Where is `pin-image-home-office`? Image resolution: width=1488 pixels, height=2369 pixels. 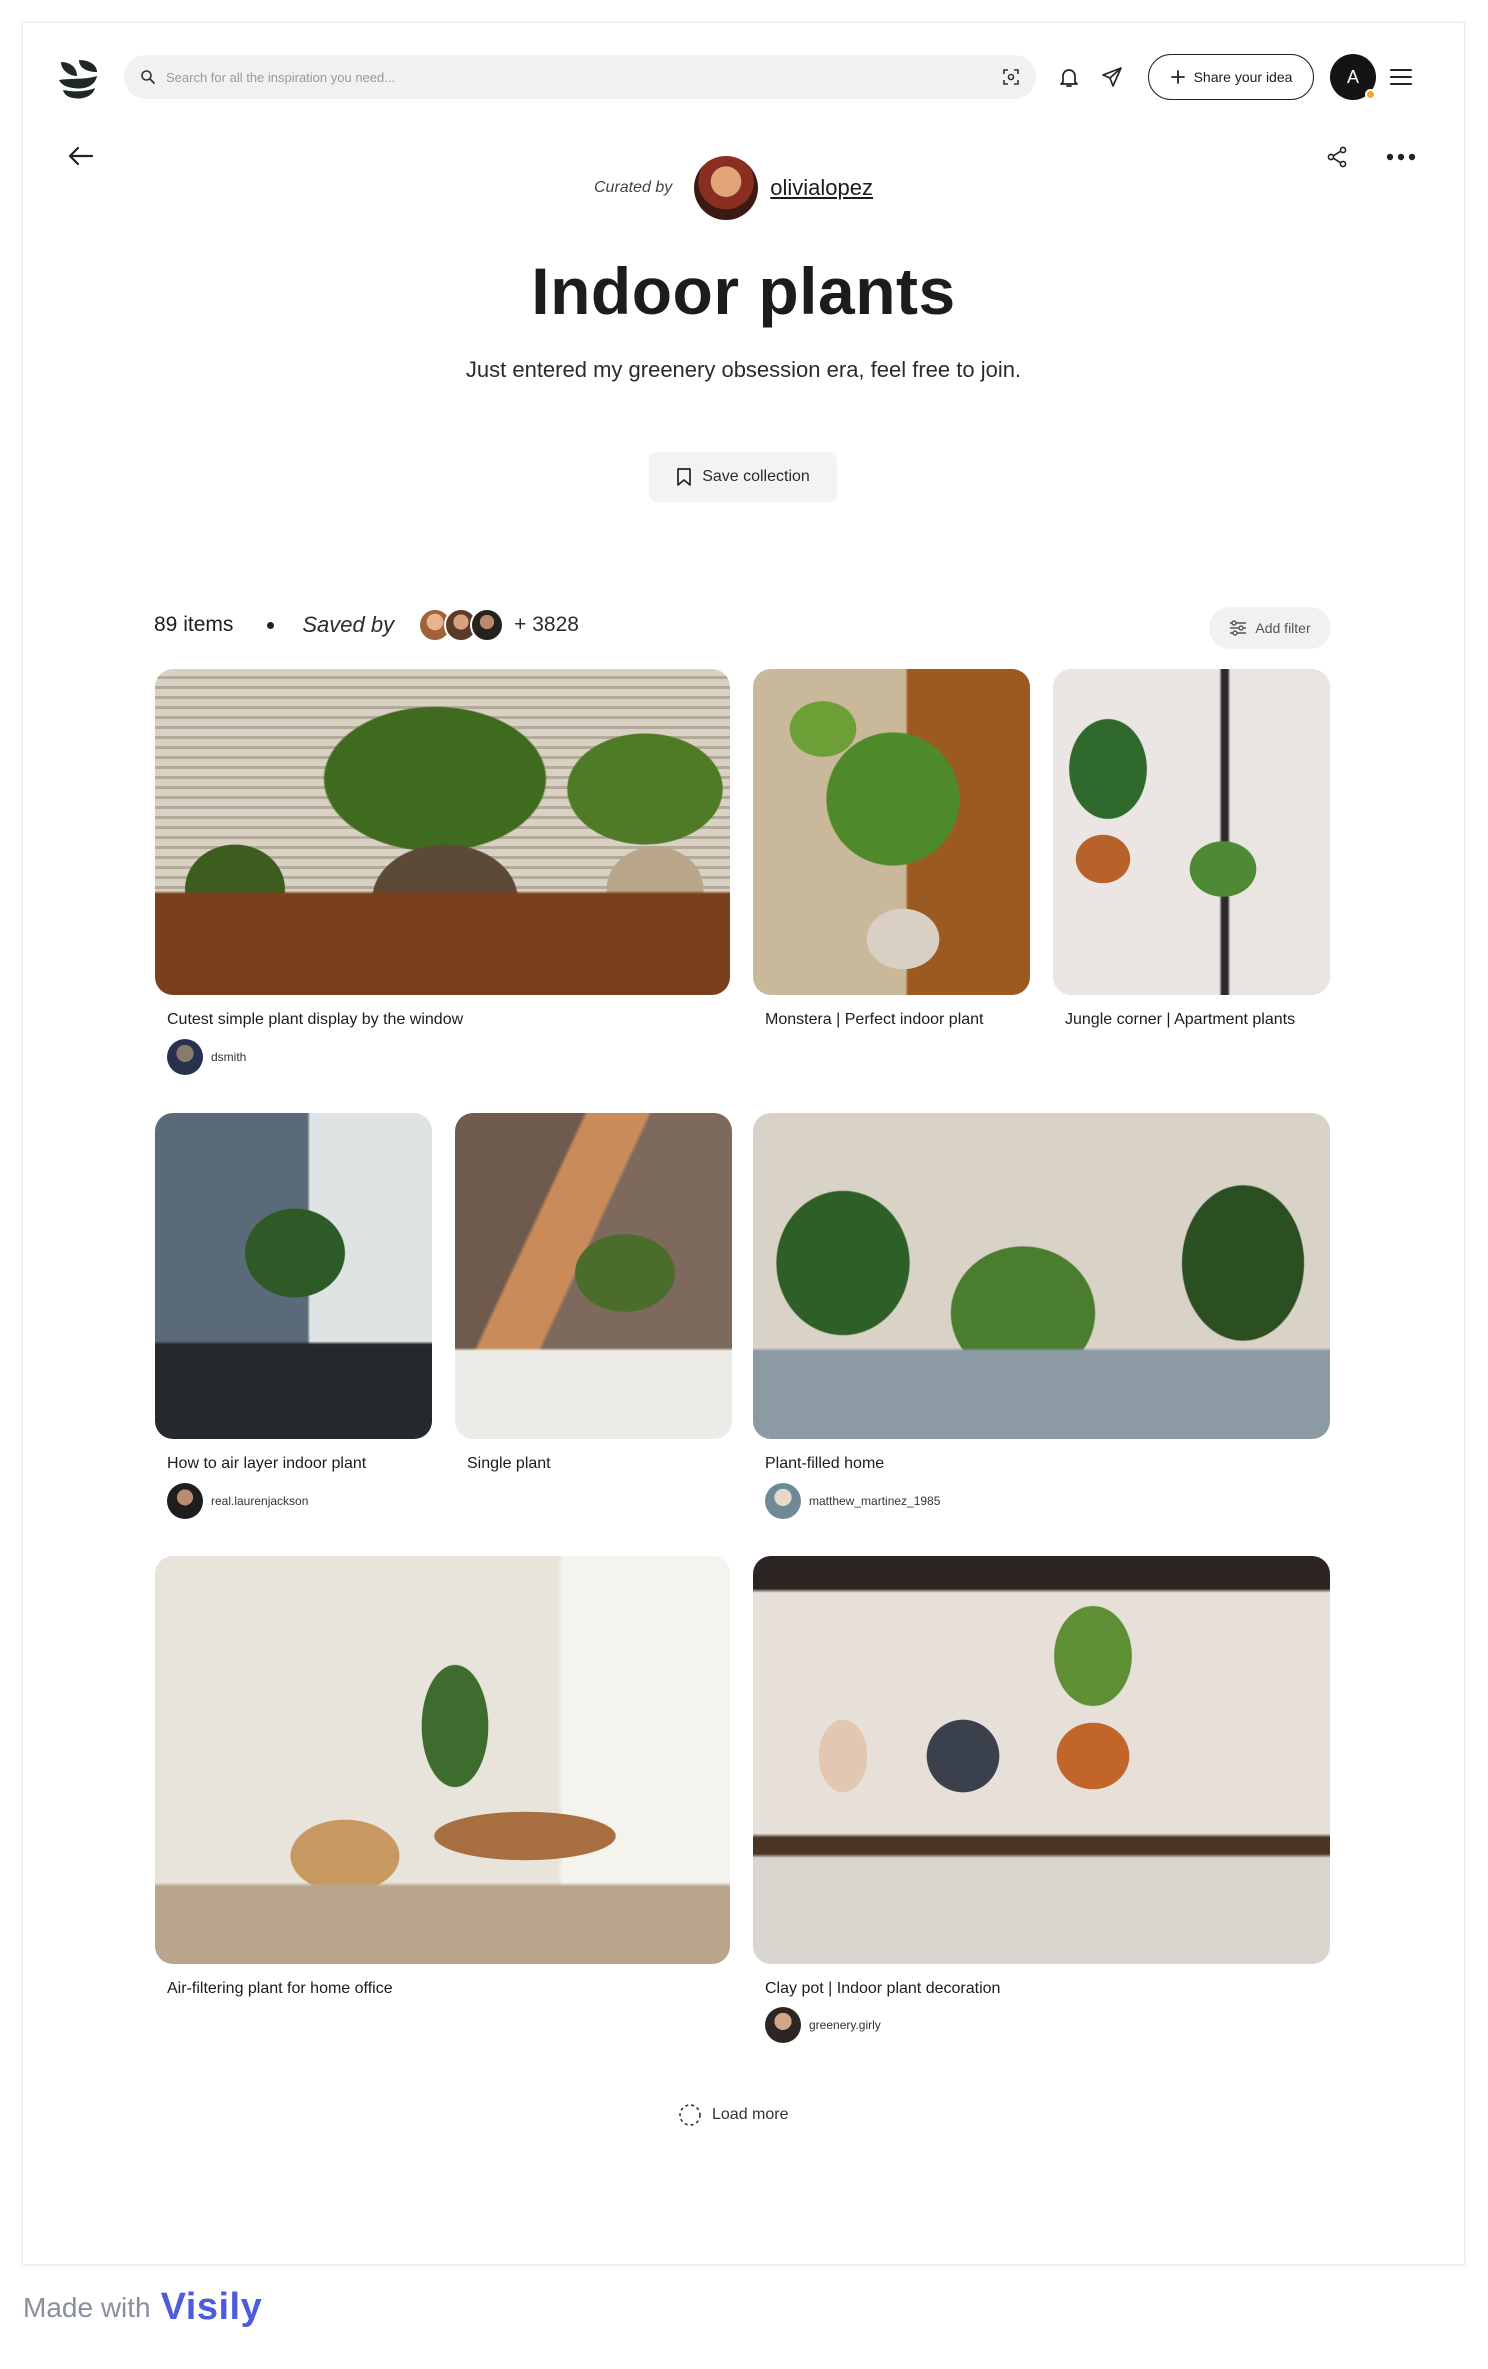 pin-image-home-office is located at coordinates (442, 1760).